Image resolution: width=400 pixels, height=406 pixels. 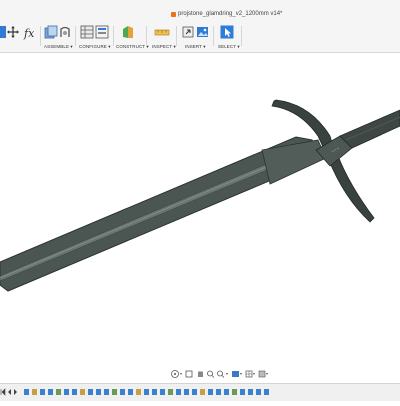 I want to click on zoom-icon, so click(x=211, y=374).